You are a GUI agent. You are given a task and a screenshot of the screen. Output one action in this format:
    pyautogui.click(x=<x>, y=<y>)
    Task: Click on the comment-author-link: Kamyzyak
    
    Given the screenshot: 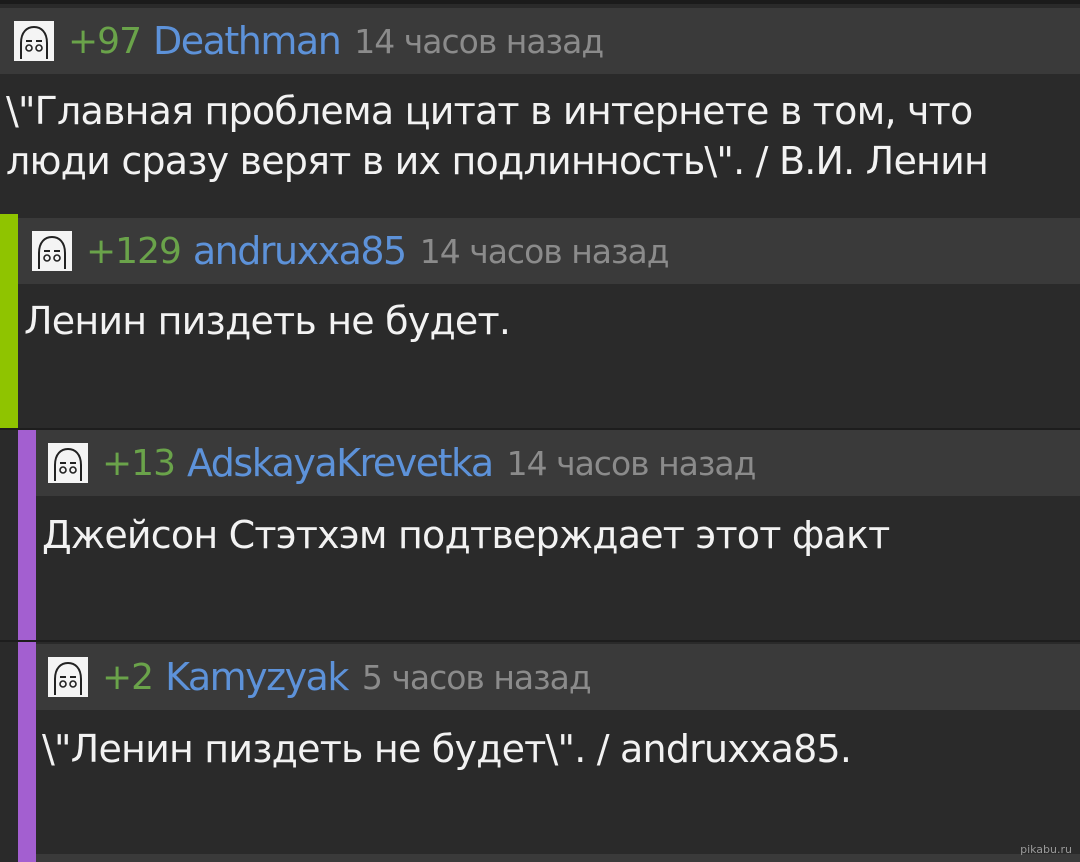 What is the action you would take?
    pyautogui.click(x=257, y=677)
    